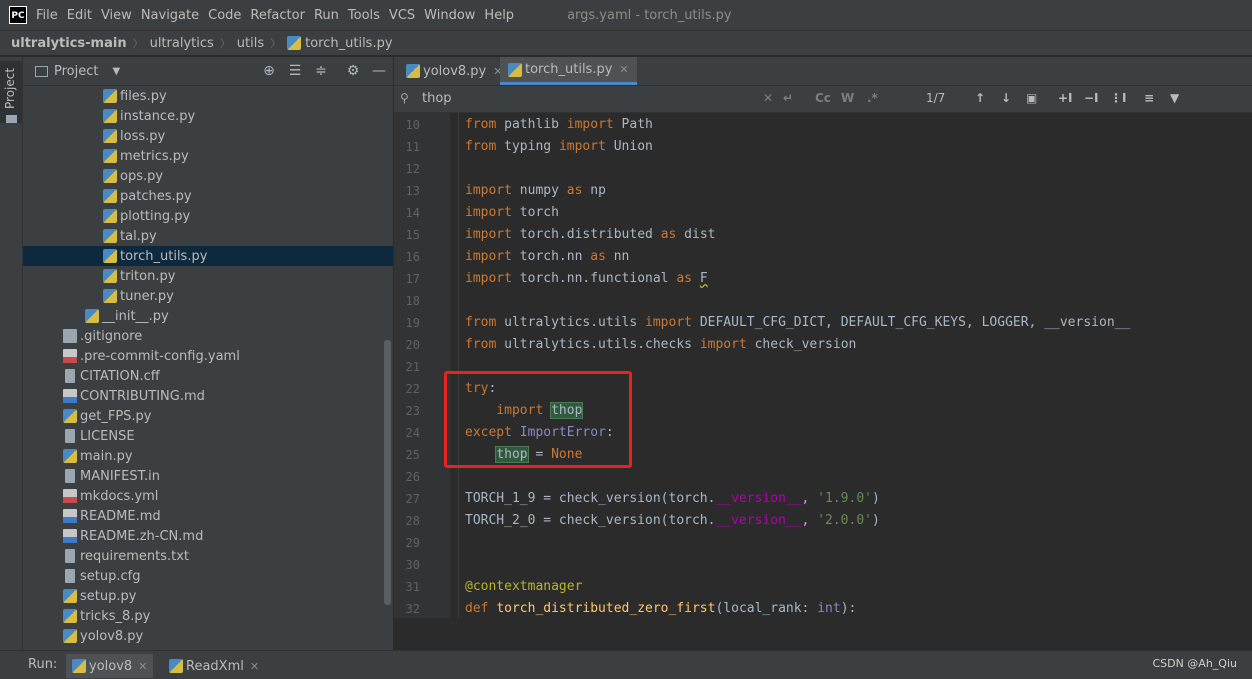 Image resolution: width=1252 pixels, height=679 pixels. I want to click on chevron-right-icon: 〉, so click(276, 43).